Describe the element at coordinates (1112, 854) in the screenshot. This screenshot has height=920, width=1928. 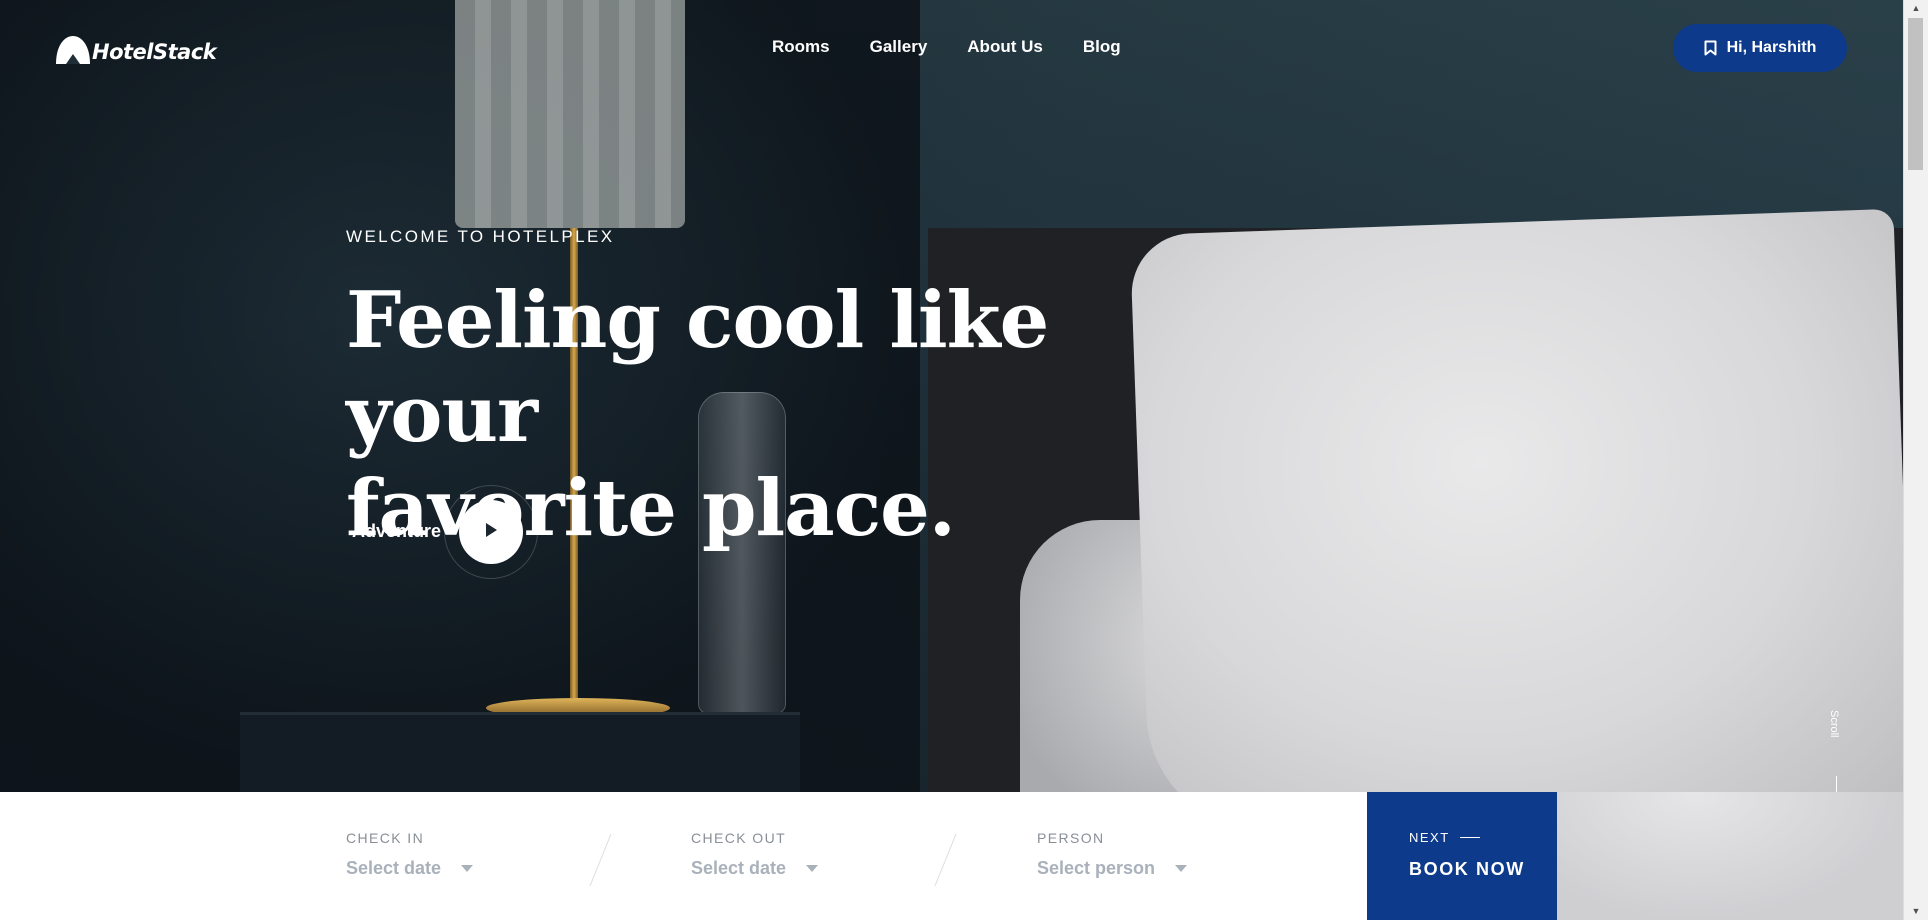
I see `person-field: PERSON Select person` at that location.